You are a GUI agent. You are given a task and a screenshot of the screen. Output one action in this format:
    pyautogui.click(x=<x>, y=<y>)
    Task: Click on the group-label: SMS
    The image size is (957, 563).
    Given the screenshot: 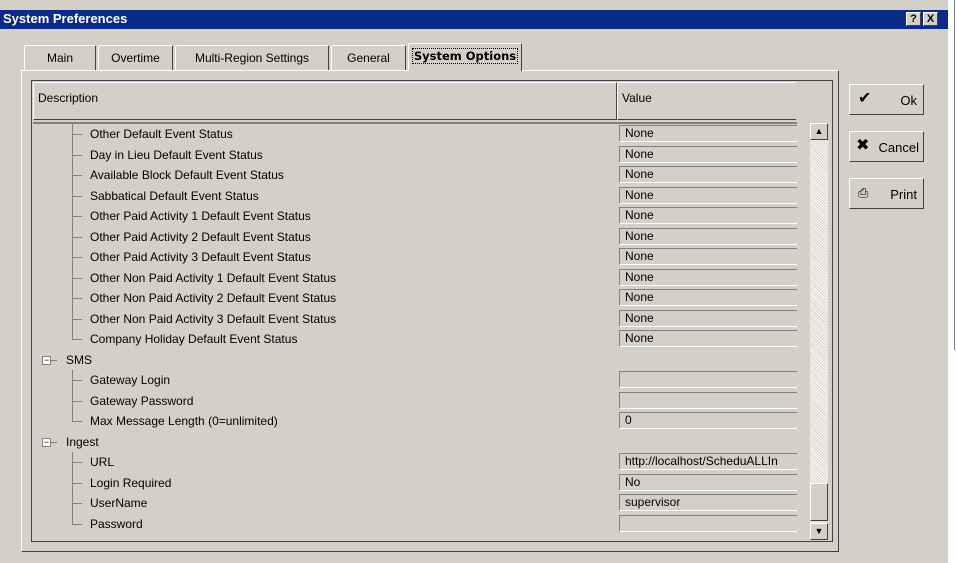 What is the action you would take?
    pyautogui.click(x=79, y=359)
    